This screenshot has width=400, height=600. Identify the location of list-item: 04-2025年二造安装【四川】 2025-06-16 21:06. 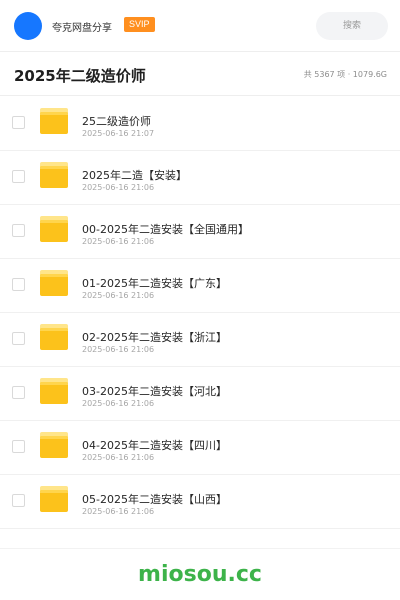
(200, 448).